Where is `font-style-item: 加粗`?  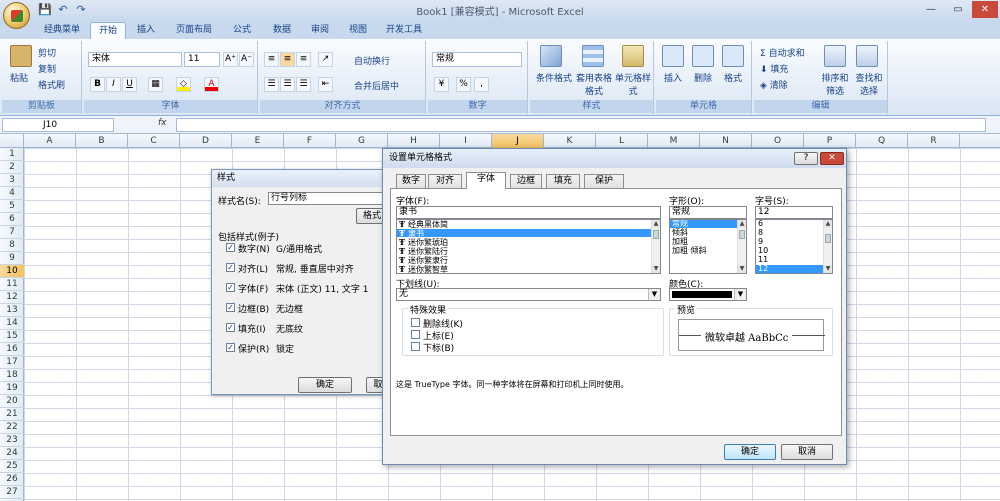 font-style-item: 加粗 is located at coordinates (704, 242).